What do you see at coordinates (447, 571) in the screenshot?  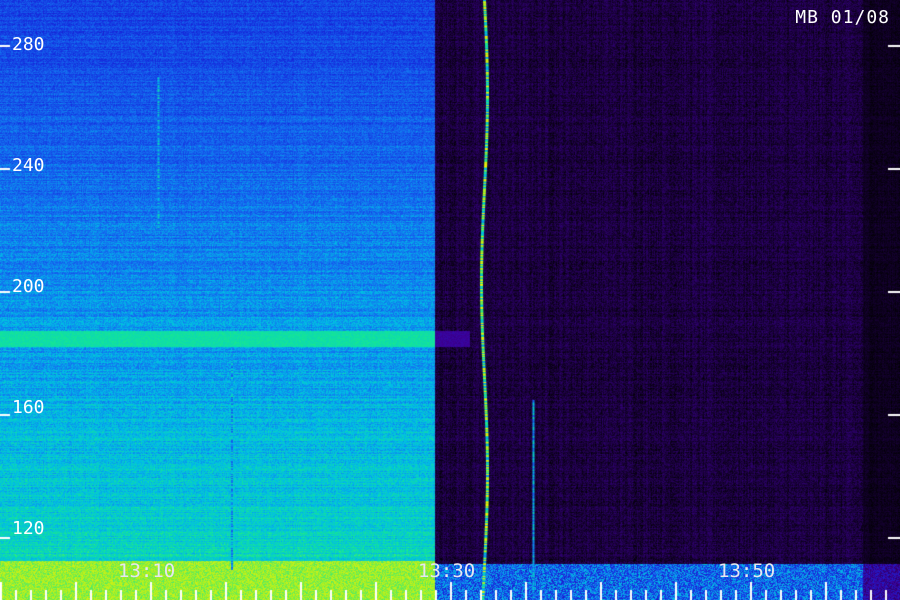 I see `x-tick-label-1330: 13:30` at bounding box center [447, 571].